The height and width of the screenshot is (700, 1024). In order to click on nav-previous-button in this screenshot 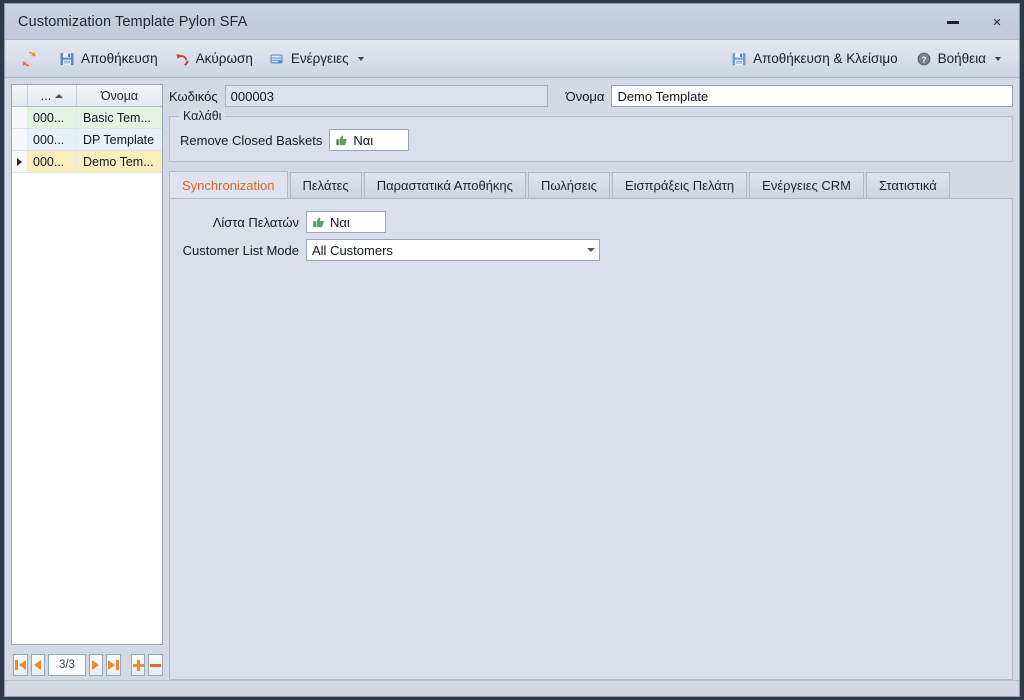, I will do `click(38, 665)`.